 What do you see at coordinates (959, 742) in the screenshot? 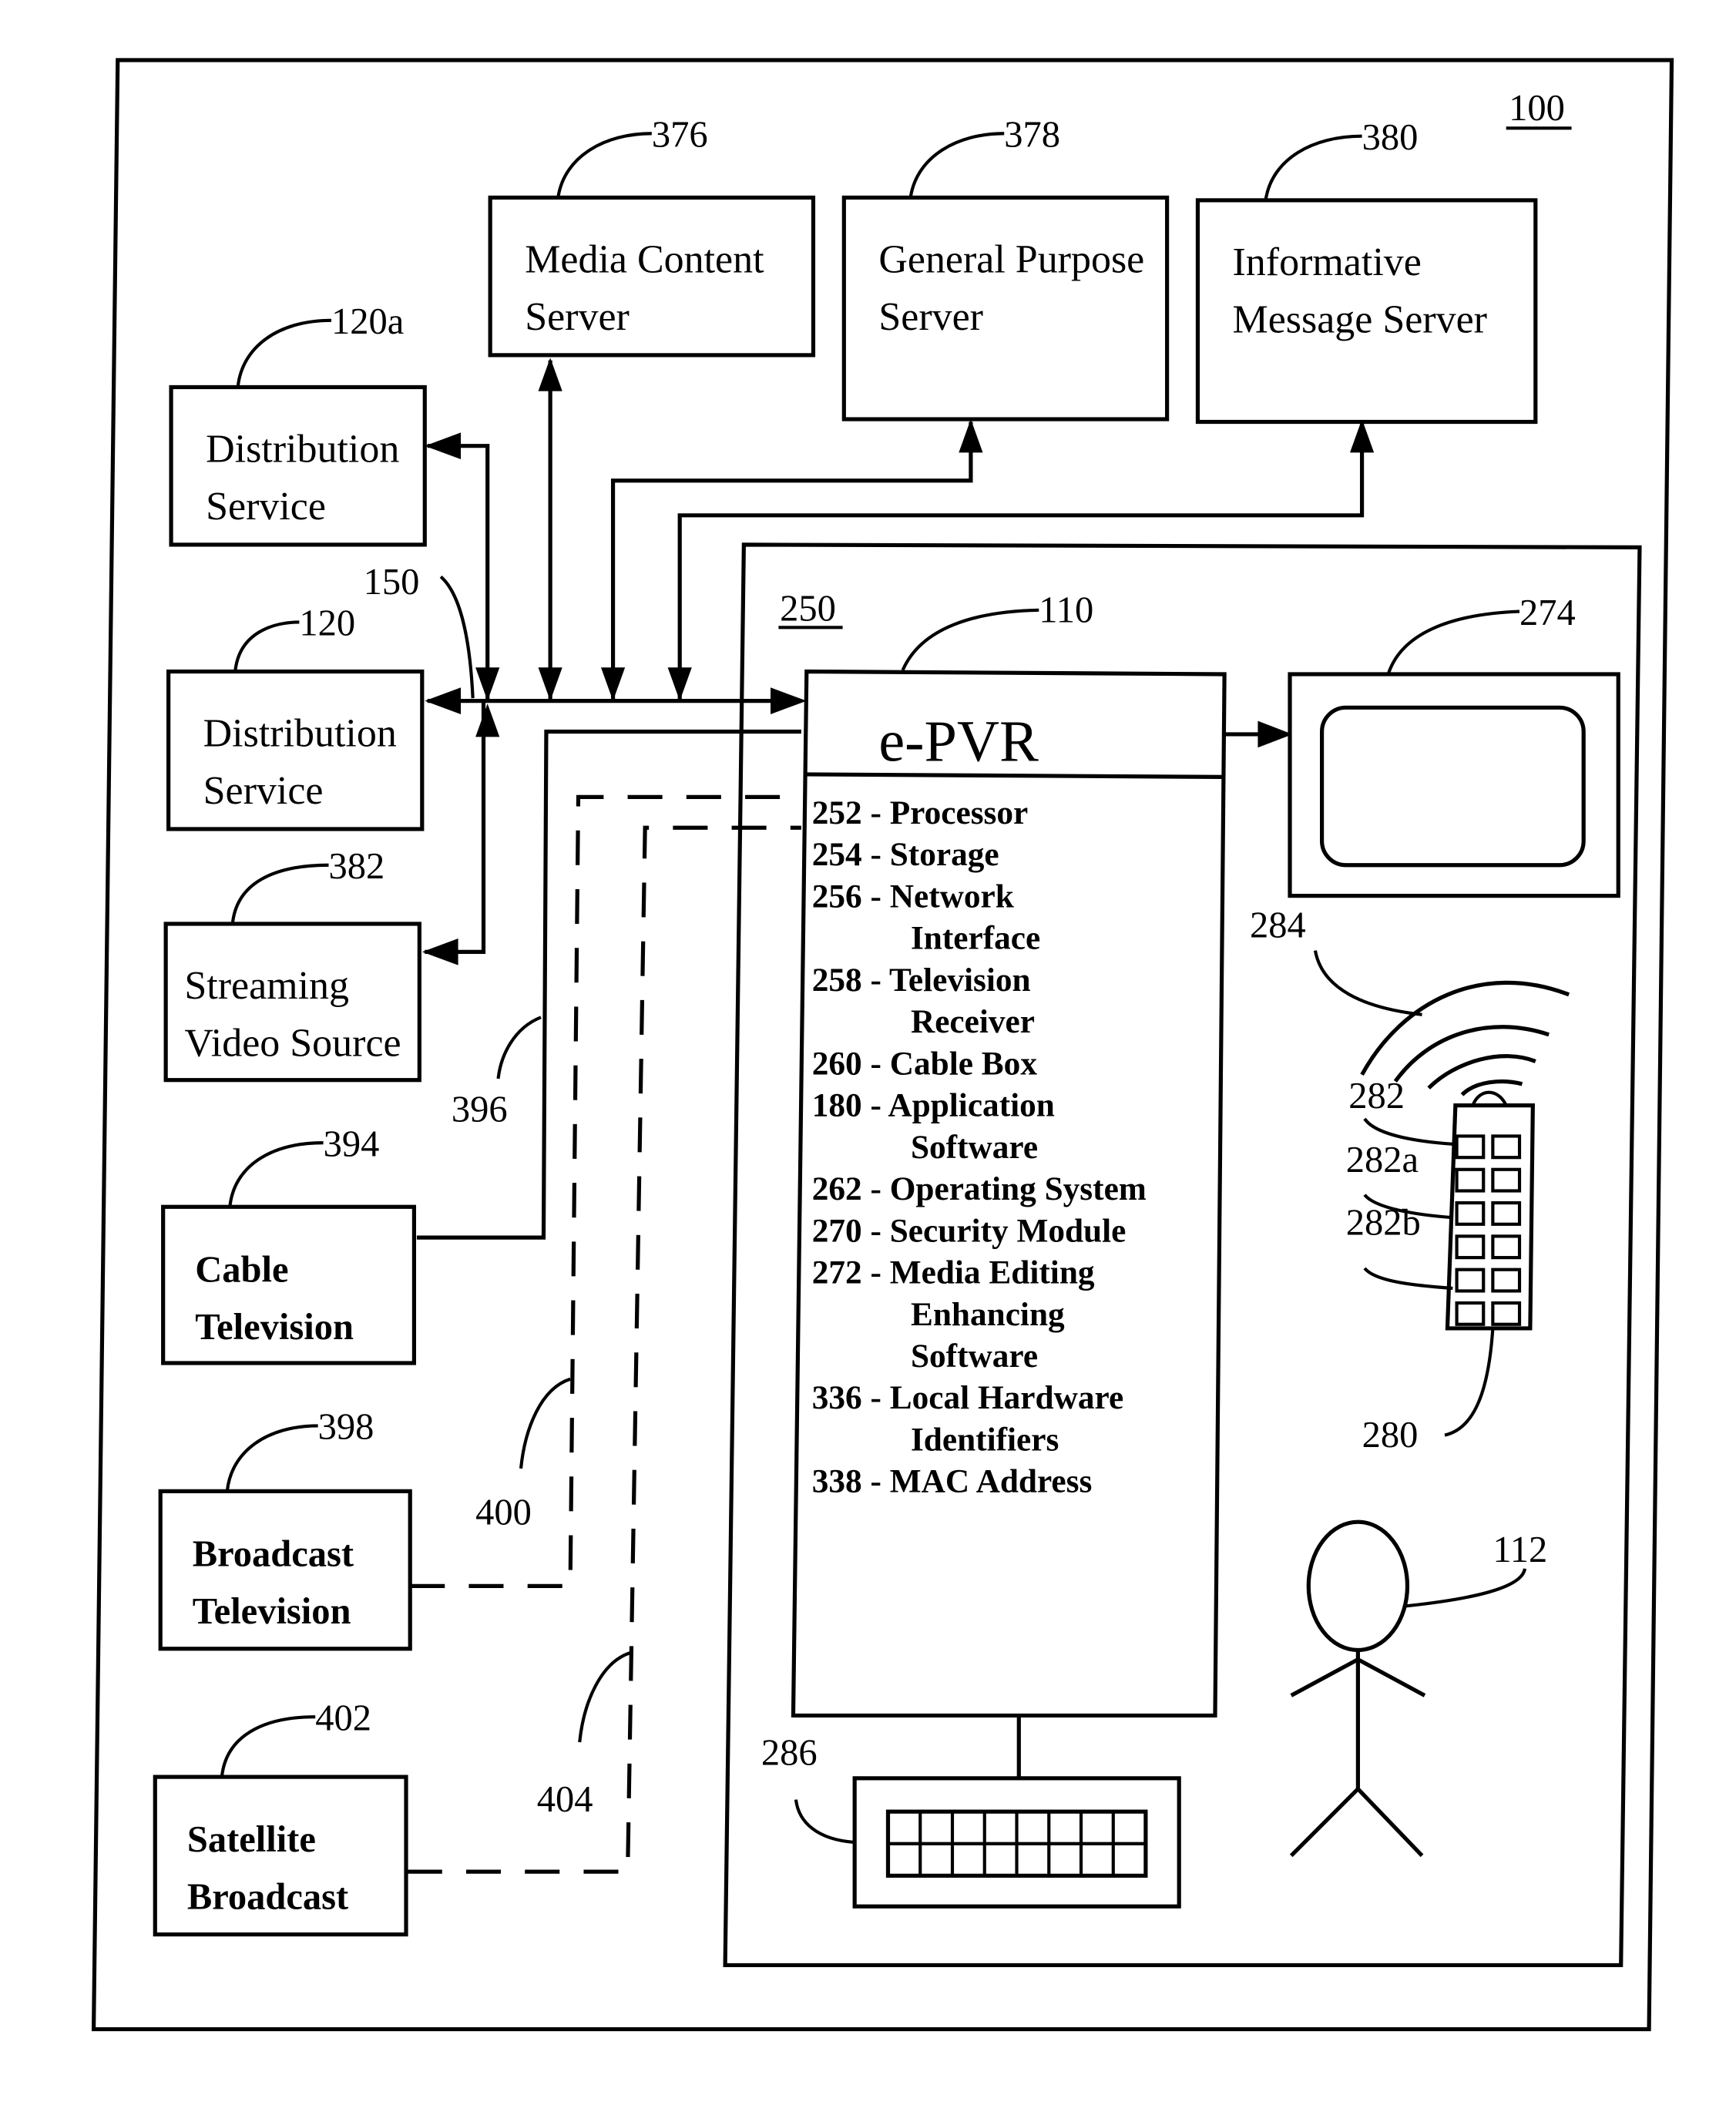
I see `epvr-title: e-PVR` at bounding box center [959, 742].